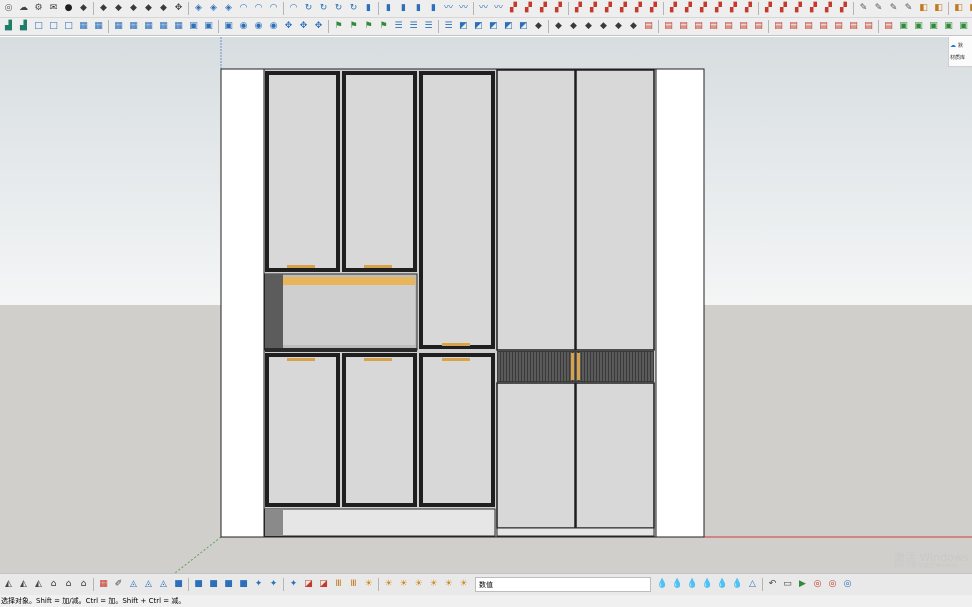  What do you see at coordinates (53, 8) in the screenshot?
I see `mail-icon: ✉` at bounding box center [53, 8].